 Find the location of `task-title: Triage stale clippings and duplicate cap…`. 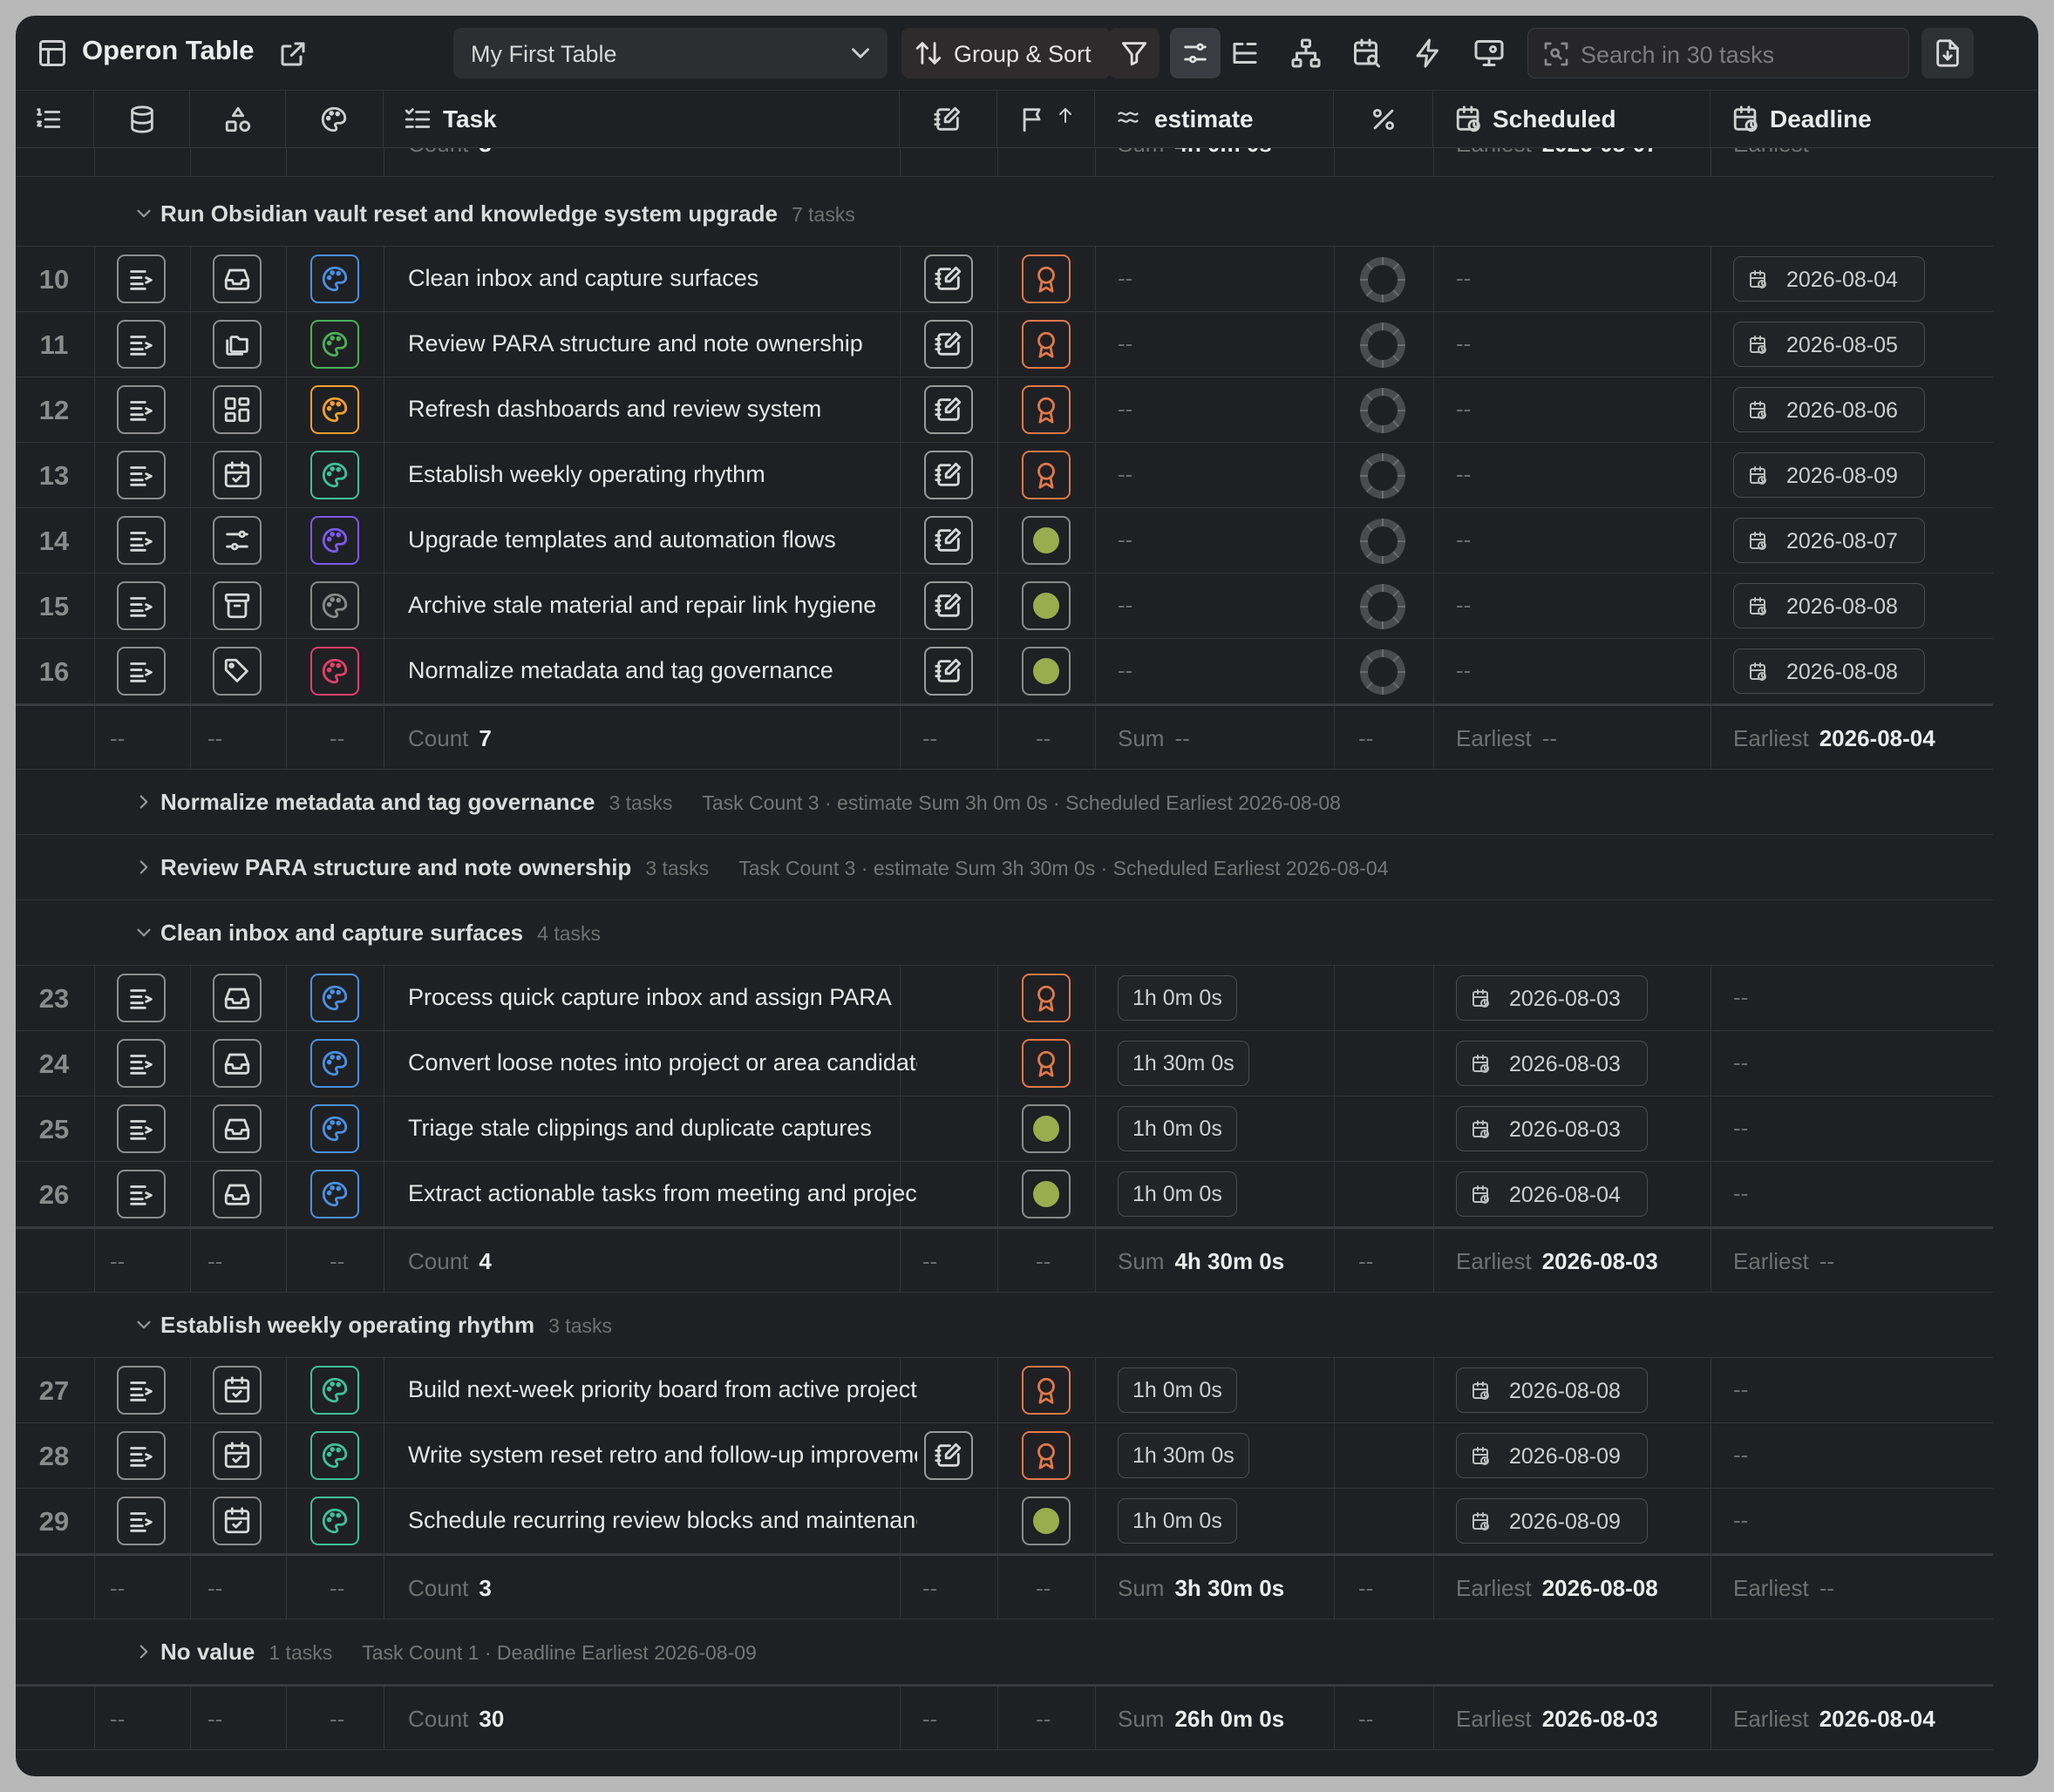

task-title: Triage stale clippings and duplicate cap… is located at coordinates (662, 1128).